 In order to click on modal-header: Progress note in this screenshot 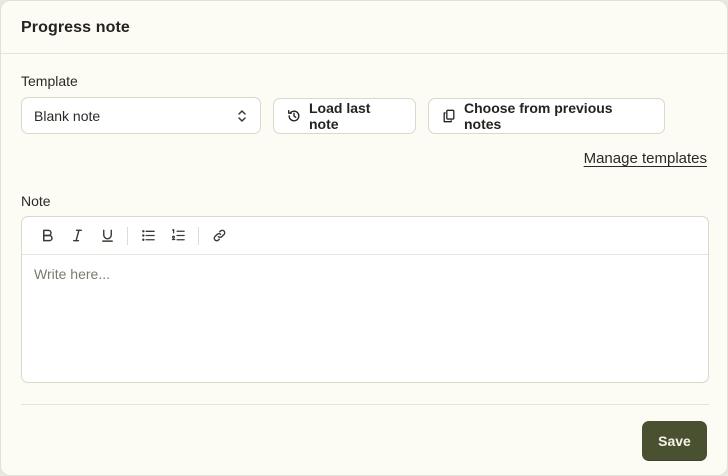, I will do `click(364, 27)`.